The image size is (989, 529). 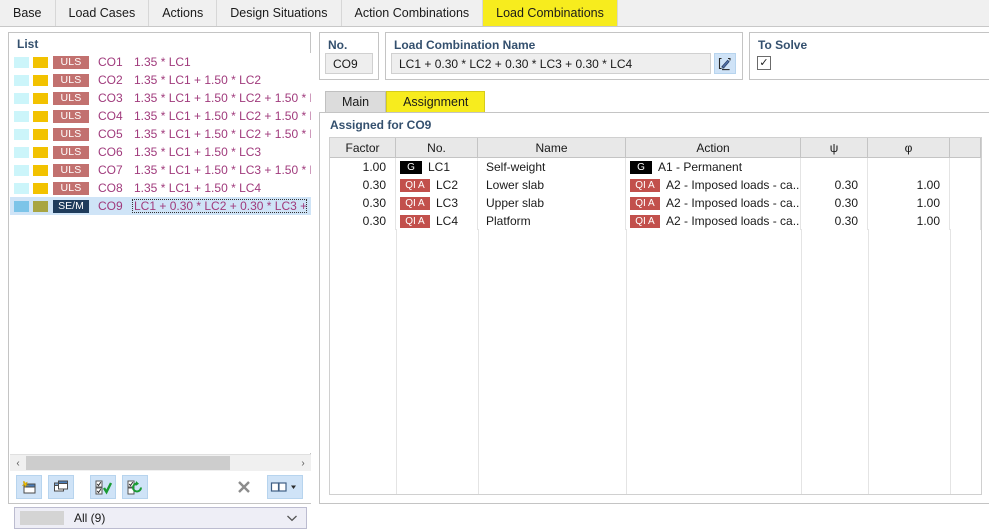 I want to click on delete-button, so click(x=244, y=487).